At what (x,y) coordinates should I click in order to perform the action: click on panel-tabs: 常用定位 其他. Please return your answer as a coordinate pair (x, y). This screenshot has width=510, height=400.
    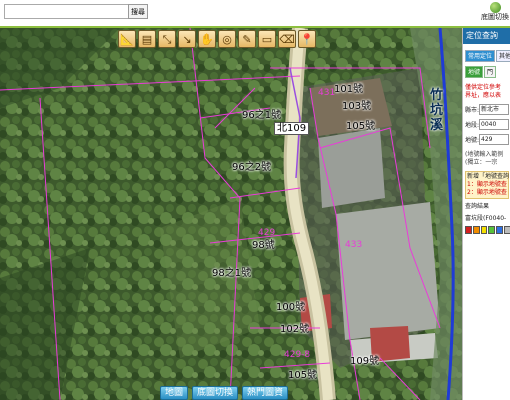
    Looking at the image, I should click on (486, 56).